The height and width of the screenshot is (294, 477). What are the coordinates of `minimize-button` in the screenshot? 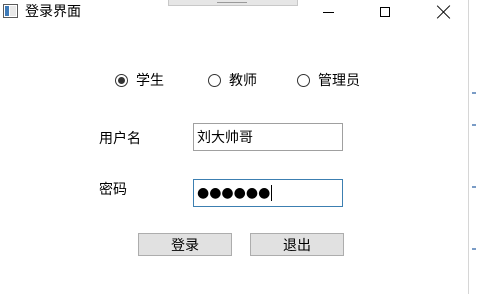 It's located at (328, 12).